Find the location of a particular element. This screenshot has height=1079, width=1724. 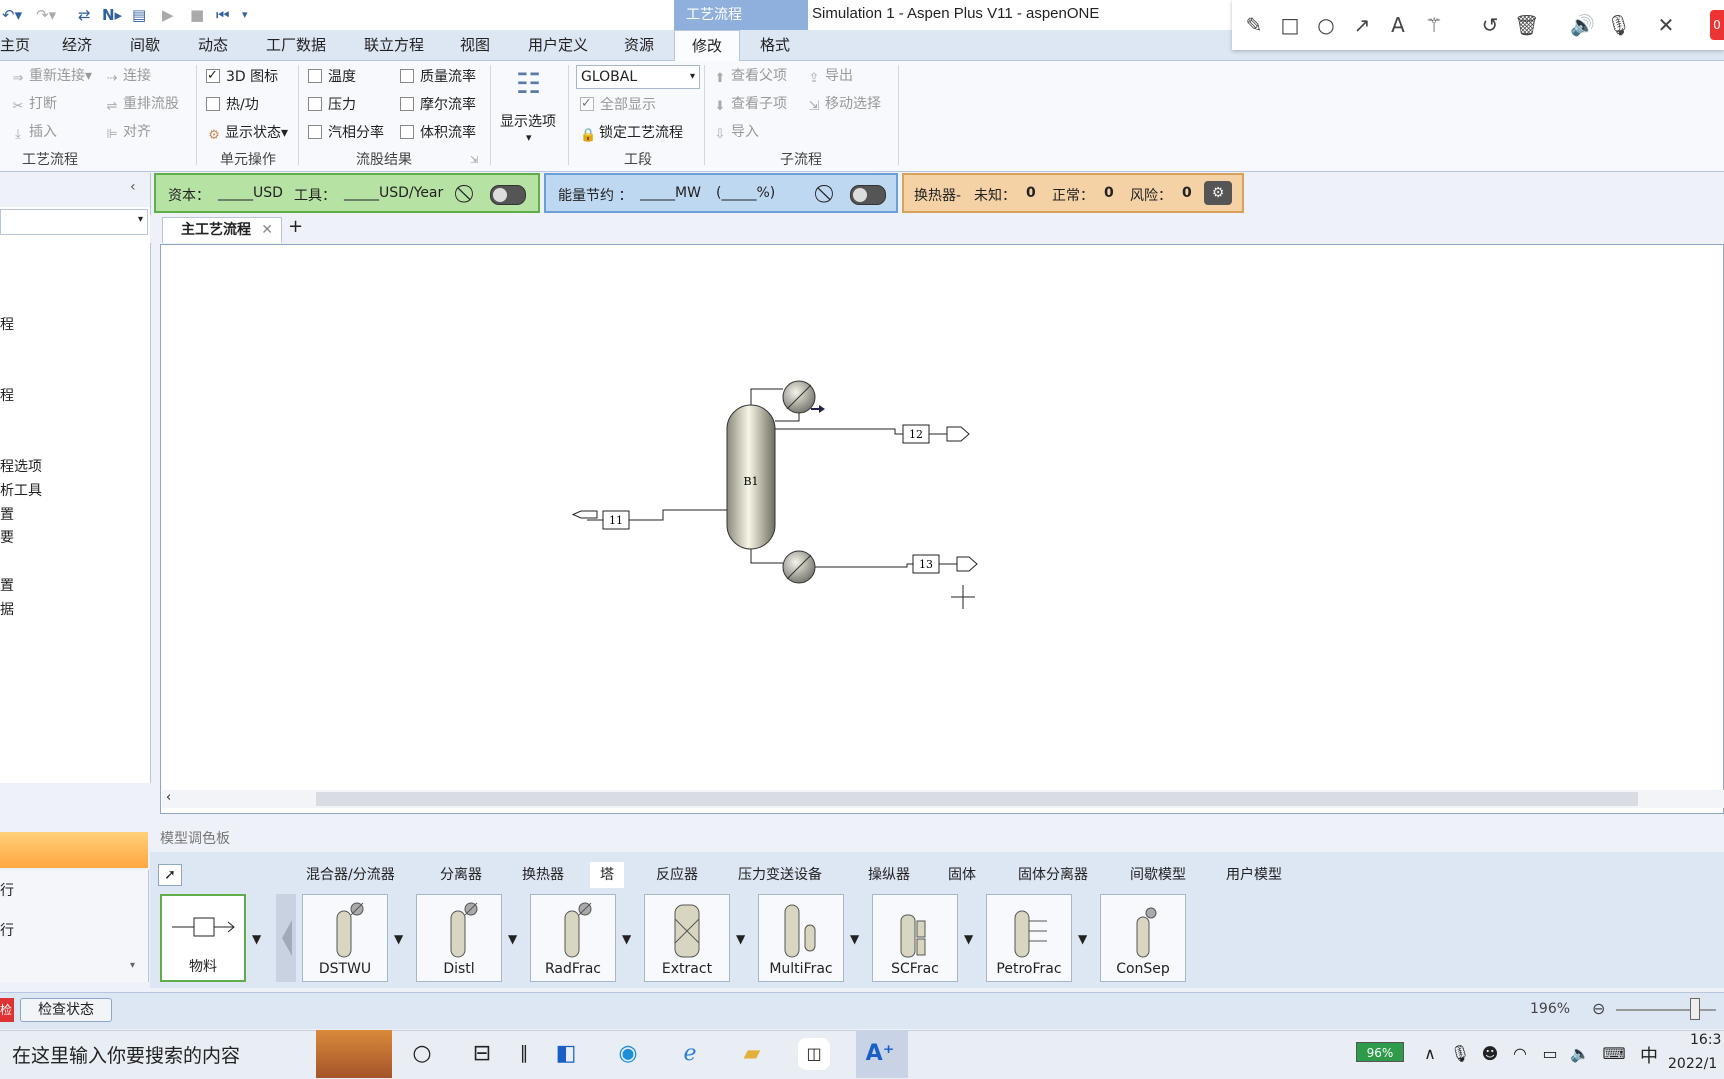

rectangle-icon: □ is located at coordinates (1290, 25).